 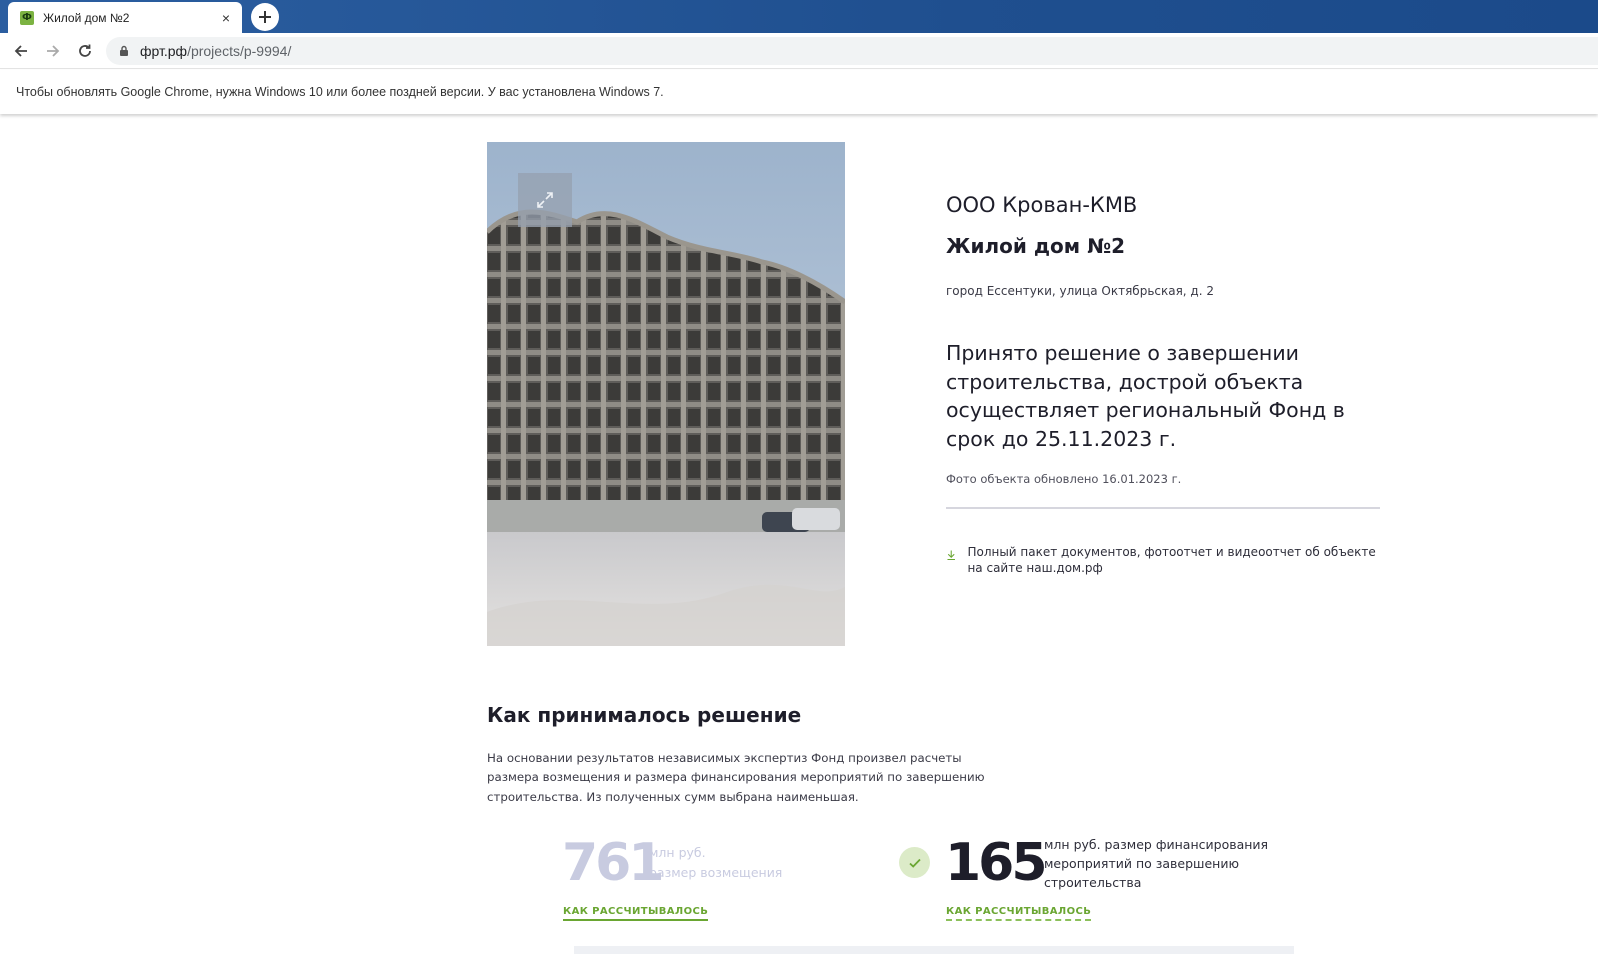 I want to click on reload-icon, so click(x=85, y=50).